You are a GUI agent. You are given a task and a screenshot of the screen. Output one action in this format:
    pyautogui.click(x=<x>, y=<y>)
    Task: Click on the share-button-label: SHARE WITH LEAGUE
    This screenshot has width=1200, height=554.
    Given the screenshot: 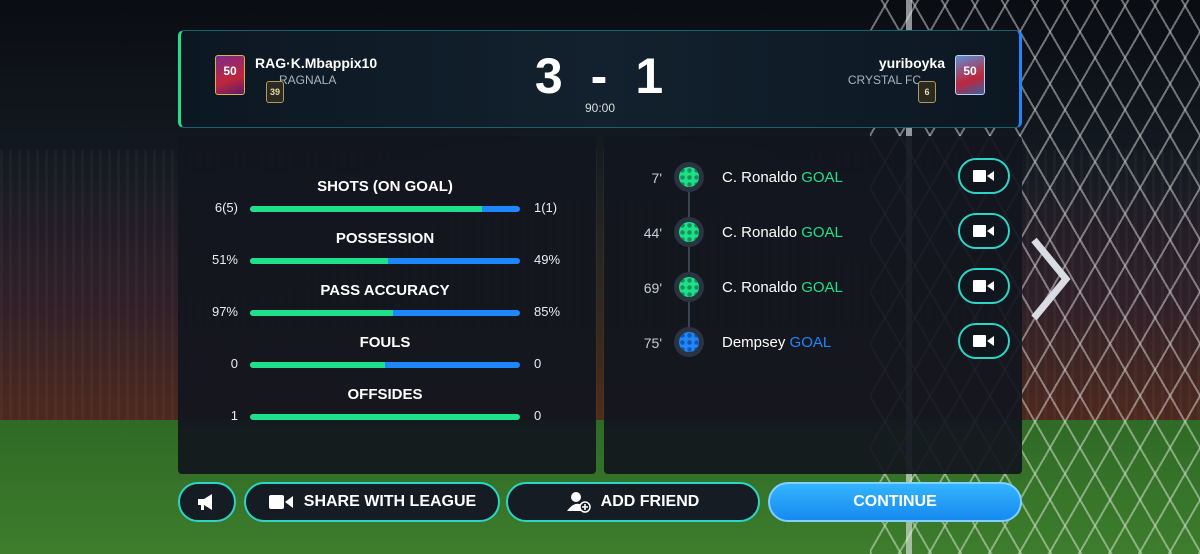 What is the action you would take?
    pyautogui.click(x=390, y=501)
    